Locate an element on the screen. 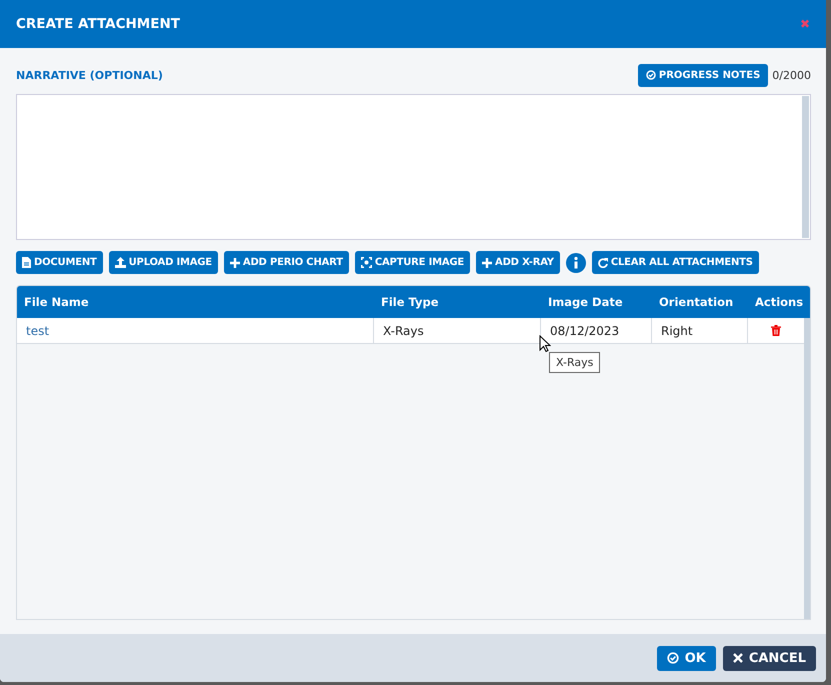 The image size is (831, 685). toolbar-button: ADD X-RAY is located at coordinates (518, 262).